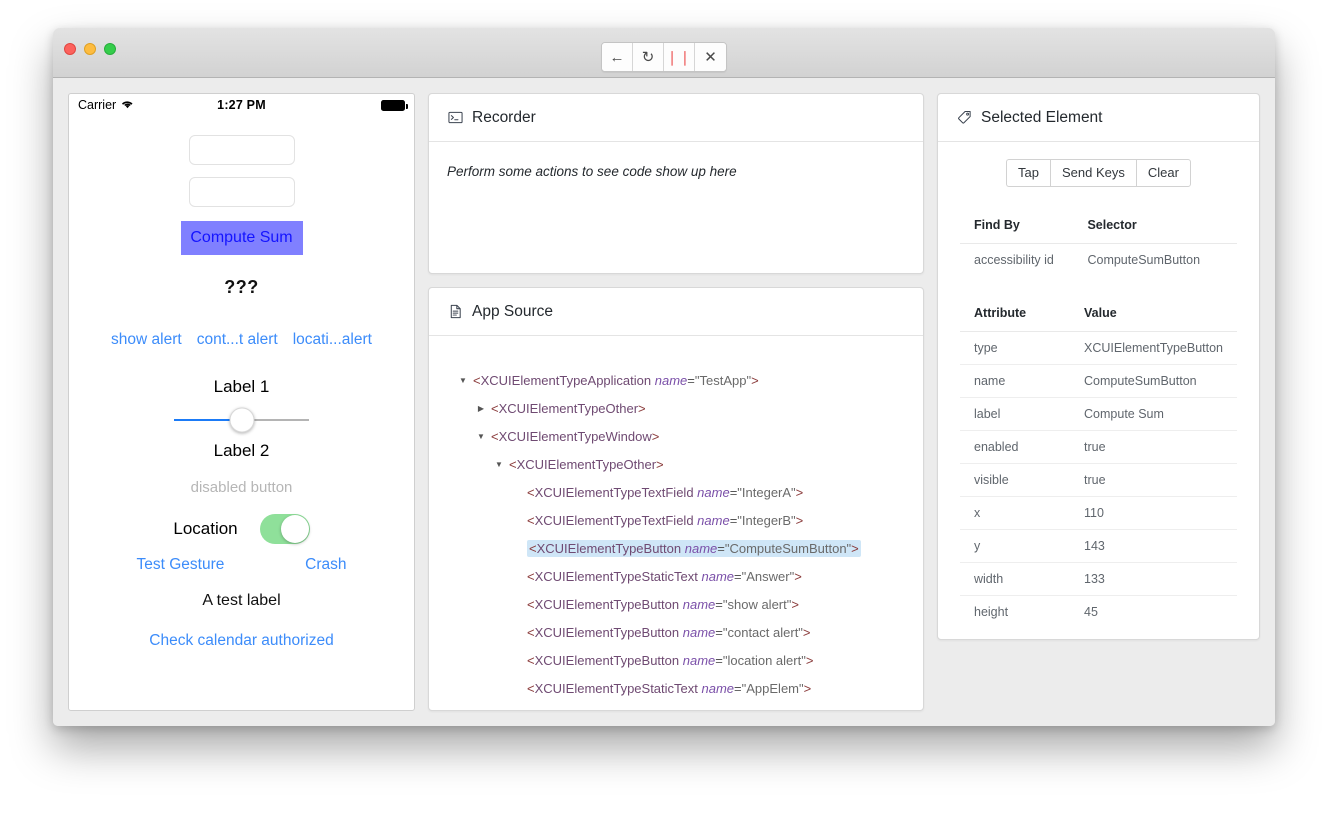 Image resolution: width=1333 pixels, height=817 pixels. I want to click on table-row: type XCUIElementTypeButton, so click(1098, 348).